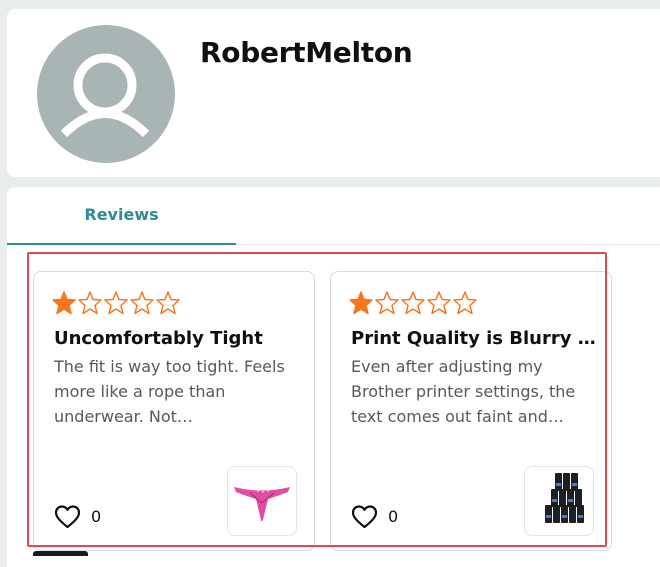 The width and height of the screenshot is (660, 567). I want to click on user-silhouette-icon, so click(105, 95).